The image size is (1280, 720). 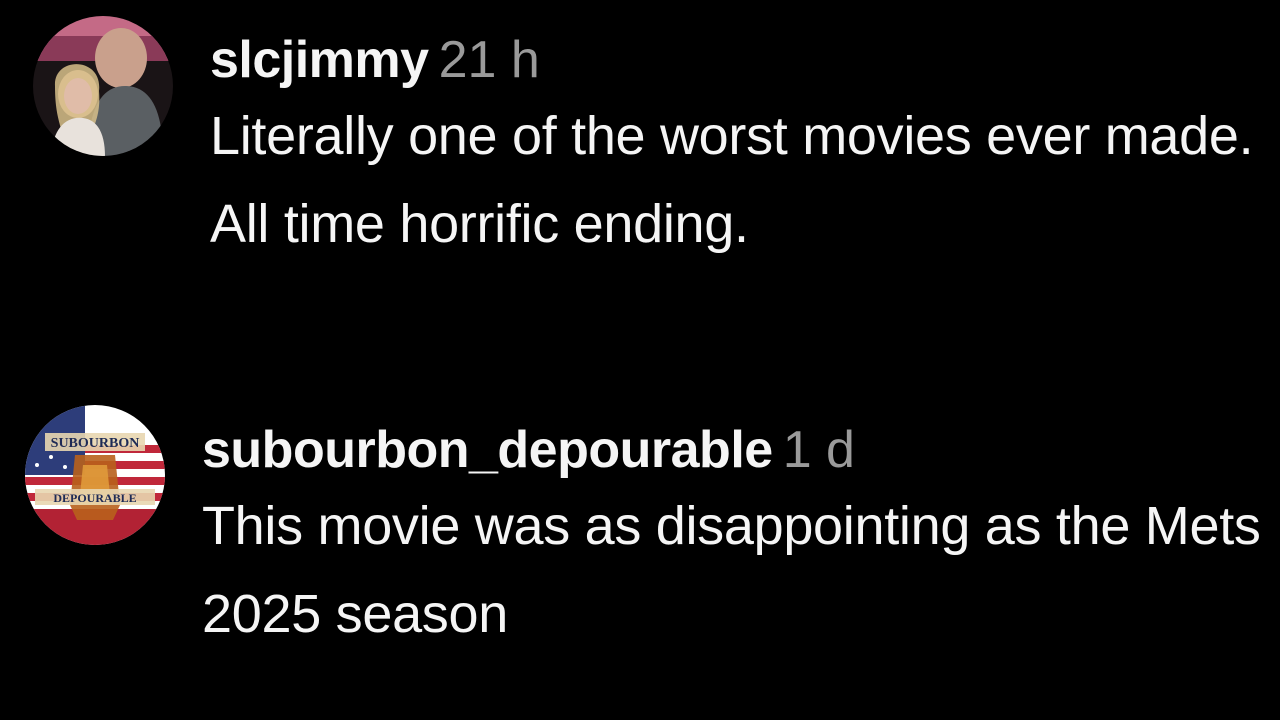 I want to click on comment-header: subourbon_depourable 1 d, so click(x=737, y=450).